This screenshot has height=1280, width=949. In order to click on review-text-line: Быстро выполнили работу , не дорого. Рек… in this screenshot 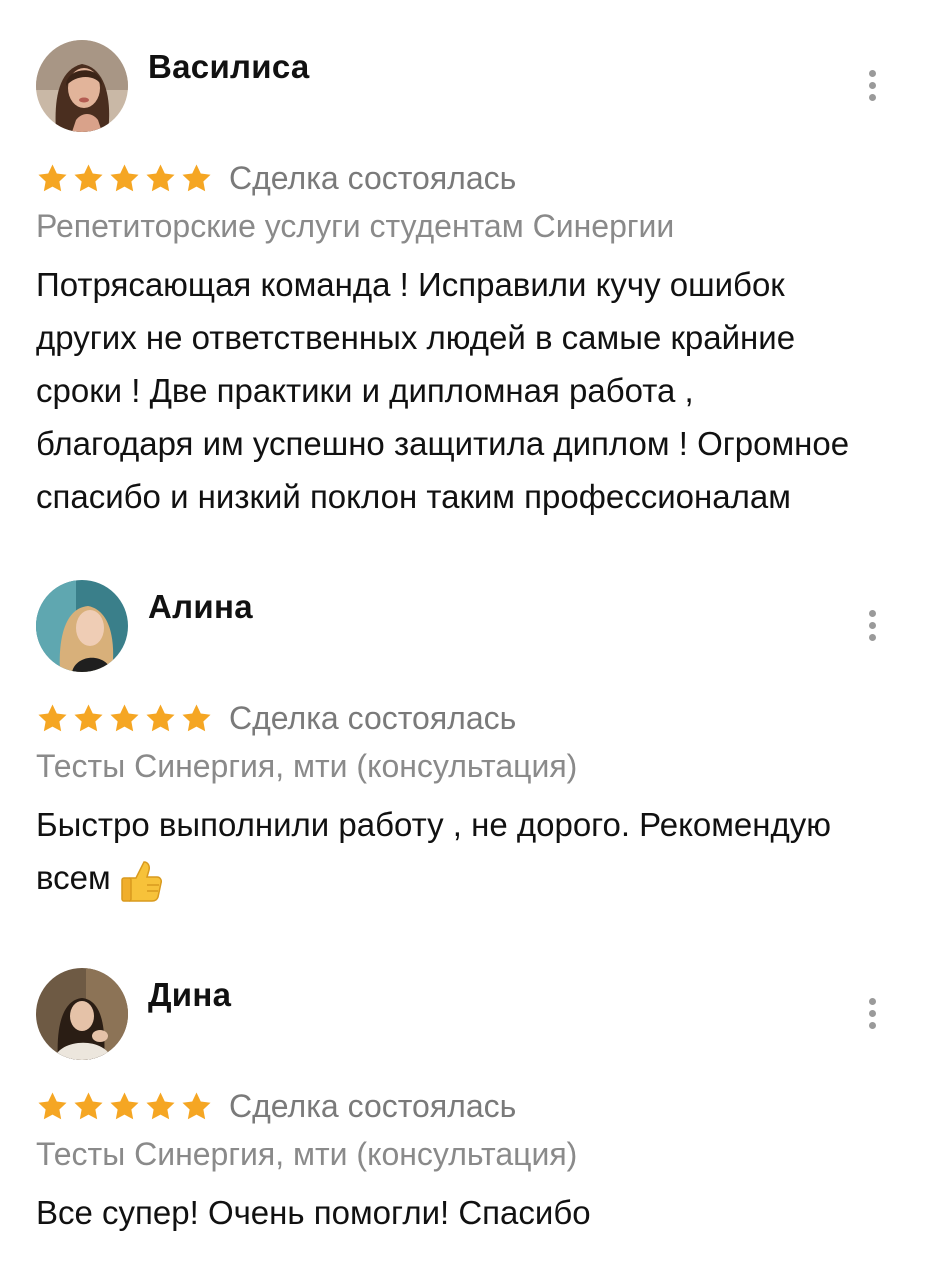, I will do `click(434, 824)`.